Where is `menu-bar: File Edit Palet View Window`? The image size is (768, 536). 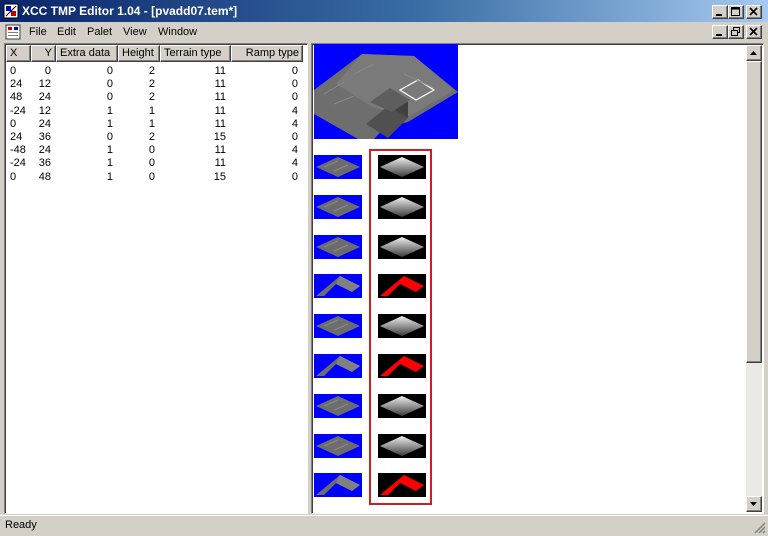 menu-bar: File Edit Palet View Window is located at coordinates (384, 32).